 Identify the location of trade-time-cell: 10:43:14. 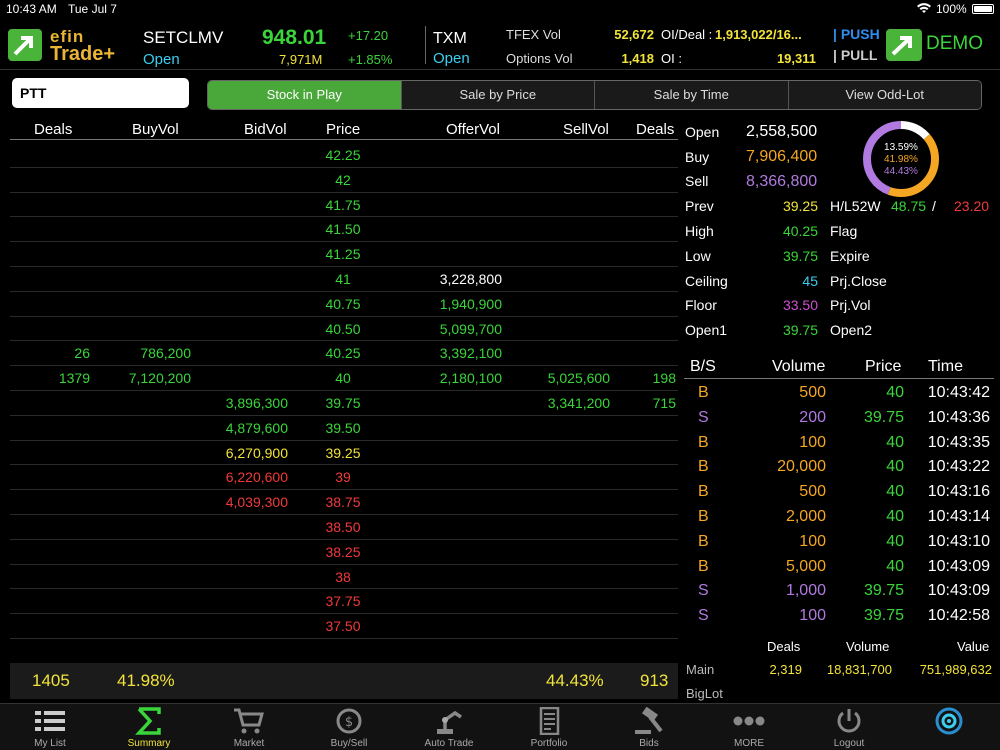
(958, 516).